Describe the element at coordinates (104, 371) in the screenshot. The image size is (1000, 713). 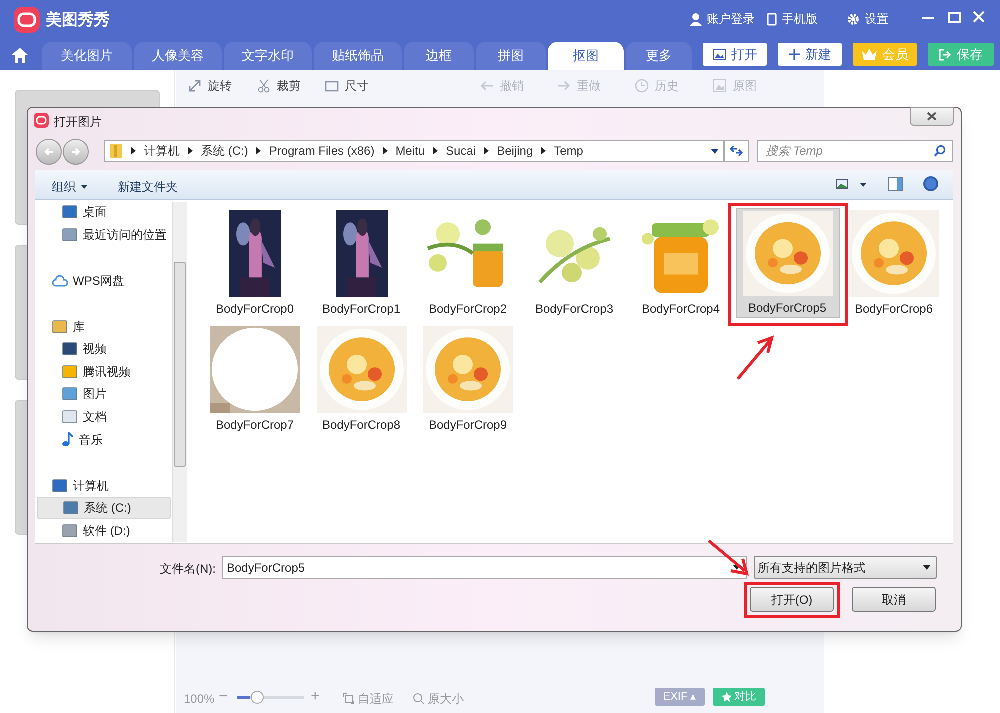
I see `nav-item: 腾讯视频` at that location.